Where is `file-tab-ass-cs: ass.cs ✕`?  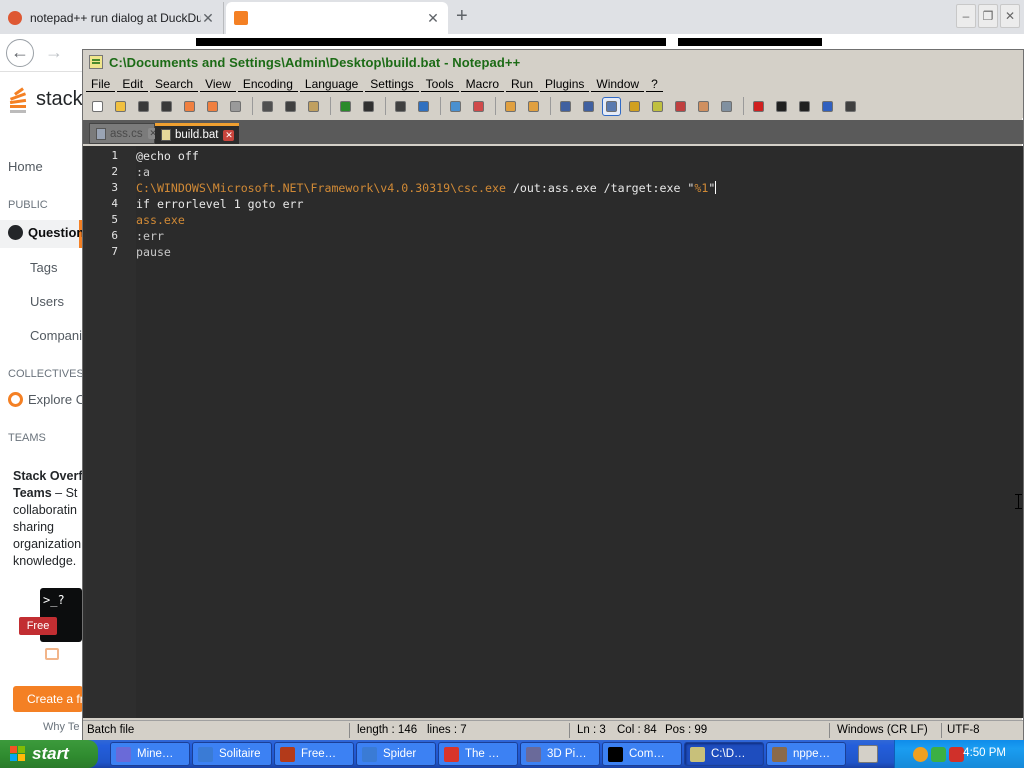
file-tab-ass-cs: ass.cs ✕ is located at coordinates (124, 133).